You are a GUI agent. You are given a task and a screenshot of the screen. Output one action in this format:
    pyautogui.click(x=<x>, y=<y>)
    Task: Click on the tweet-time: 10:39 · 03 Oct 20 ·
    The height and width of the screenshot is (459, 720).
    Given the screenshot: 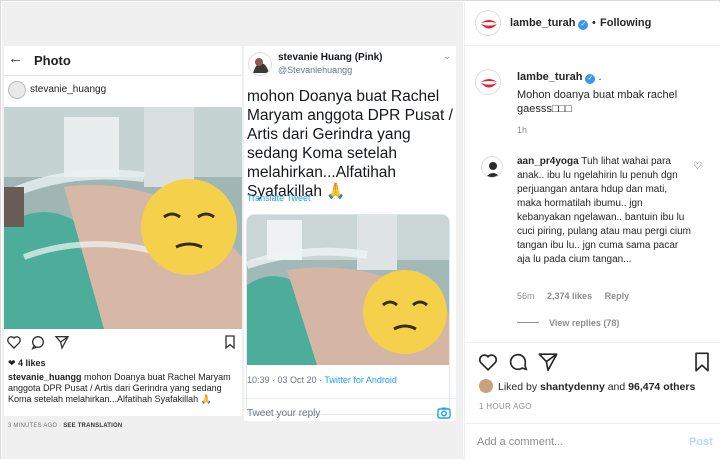 What is the action you would take?
    pyautogui.click(x=286, y=380)
    